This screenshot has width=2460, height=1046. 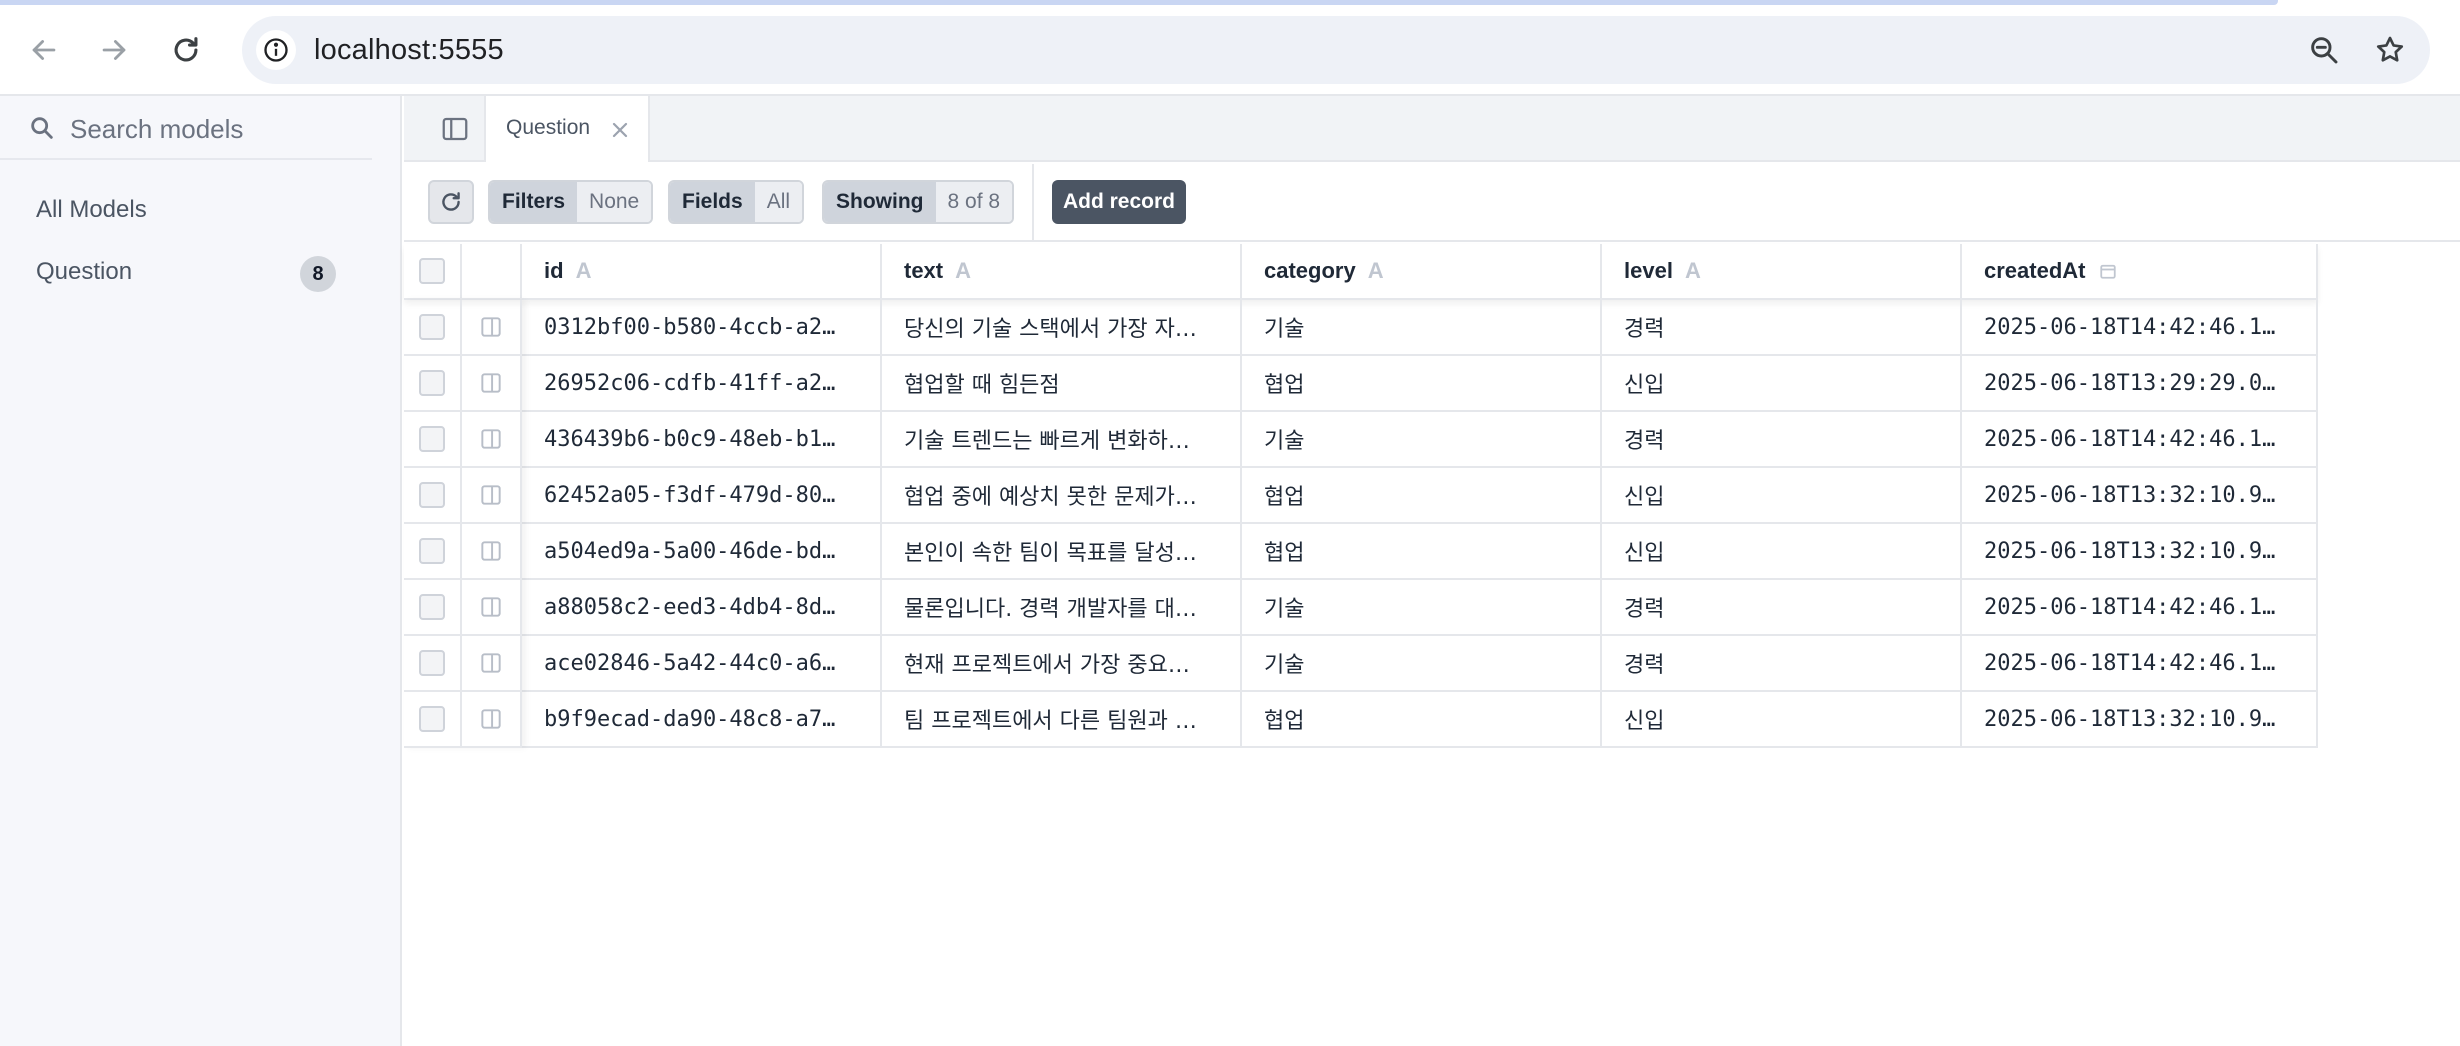 I want to click on tab-question: Question, so click(x=567, y=129).